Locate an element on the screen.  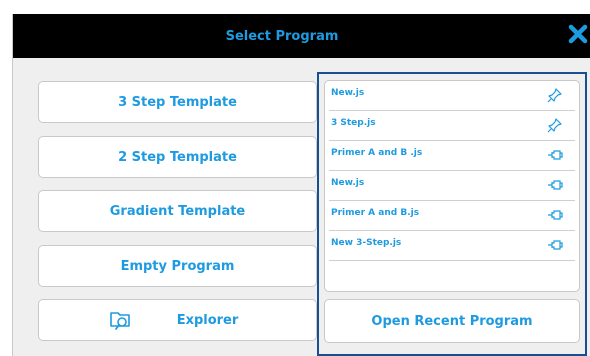
explorer-button: Explorer is located at coordinates (177, 320).